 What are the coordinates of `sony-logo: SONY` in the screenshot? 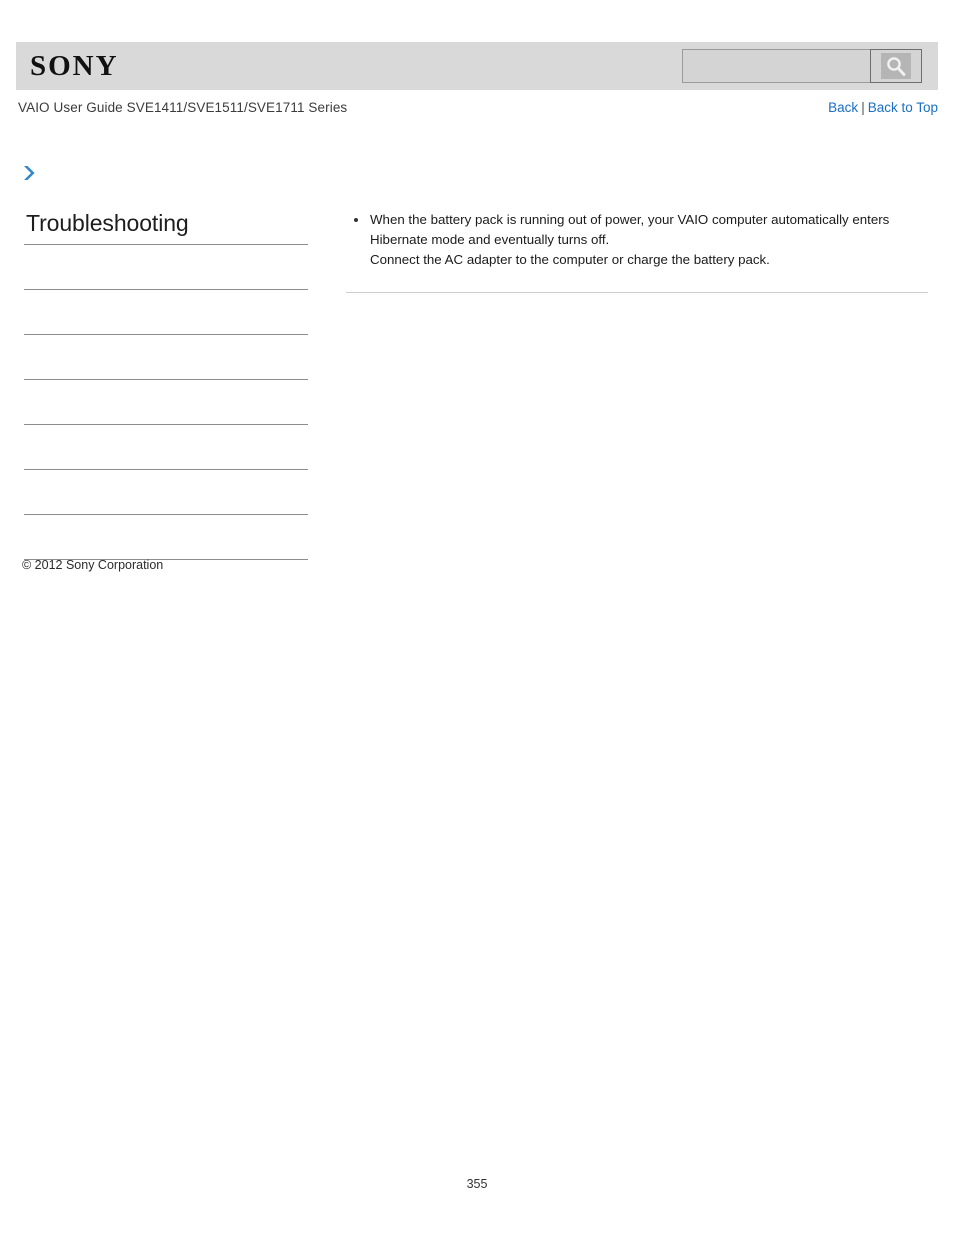 It's located at (74, 65).